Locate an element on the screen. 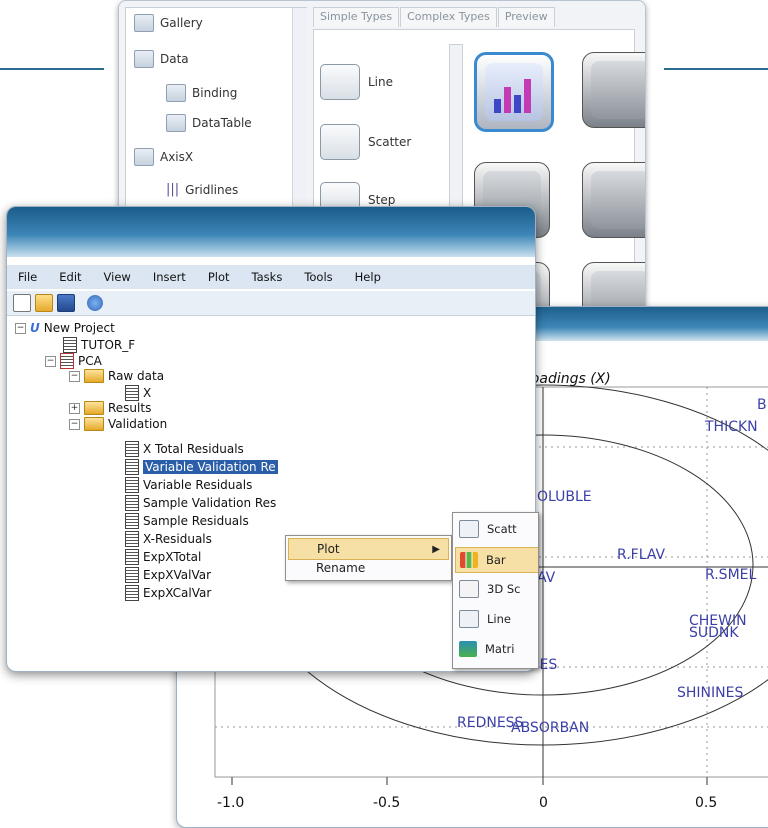  menu-tools: Tools is located at coordinates (318, 277).